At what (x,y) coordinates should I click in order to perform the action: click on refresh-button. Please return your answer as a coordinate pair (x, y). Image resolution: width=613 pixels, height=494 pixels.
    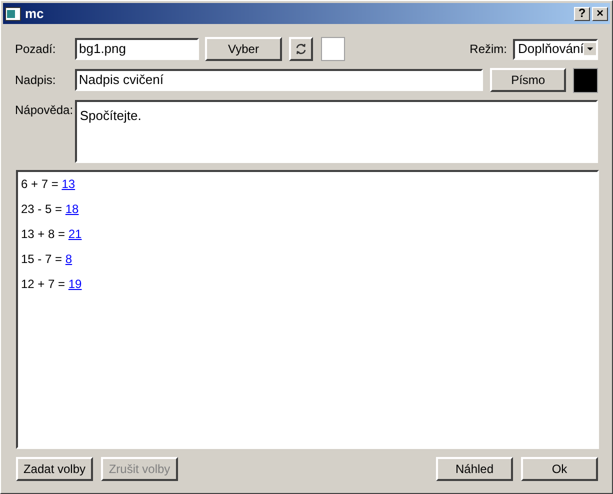
    Looking at the image, I should click on (301, 49).